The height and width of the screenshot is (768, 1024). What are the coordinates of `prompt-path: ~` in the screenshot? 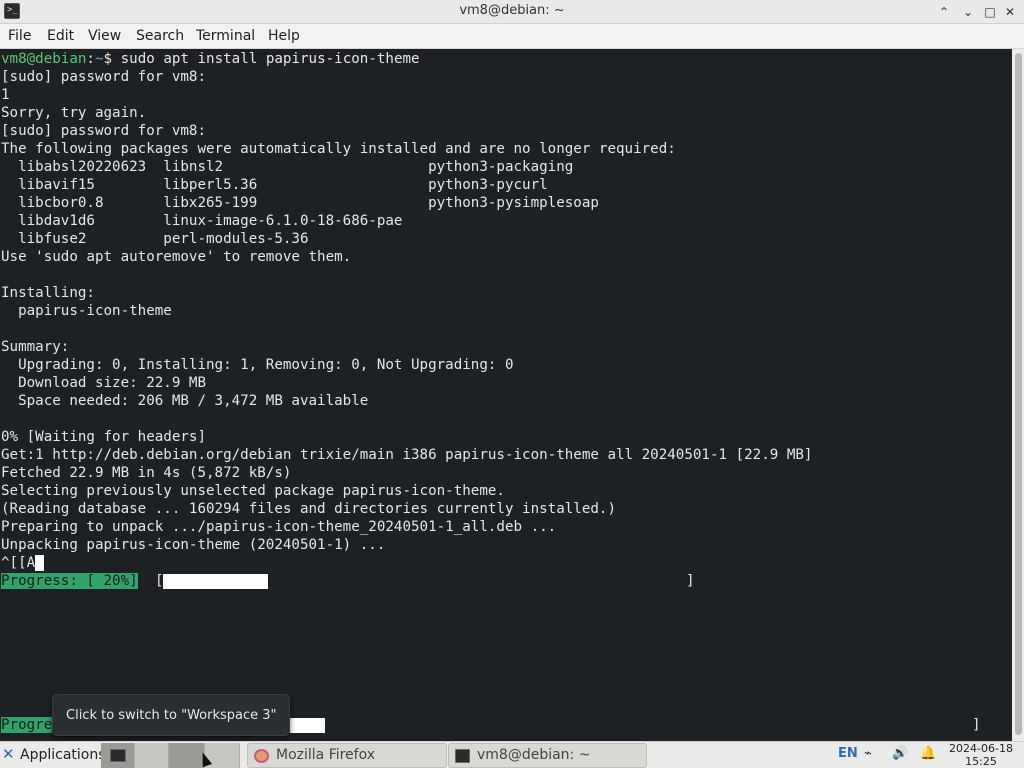 It's located at (99, 59).